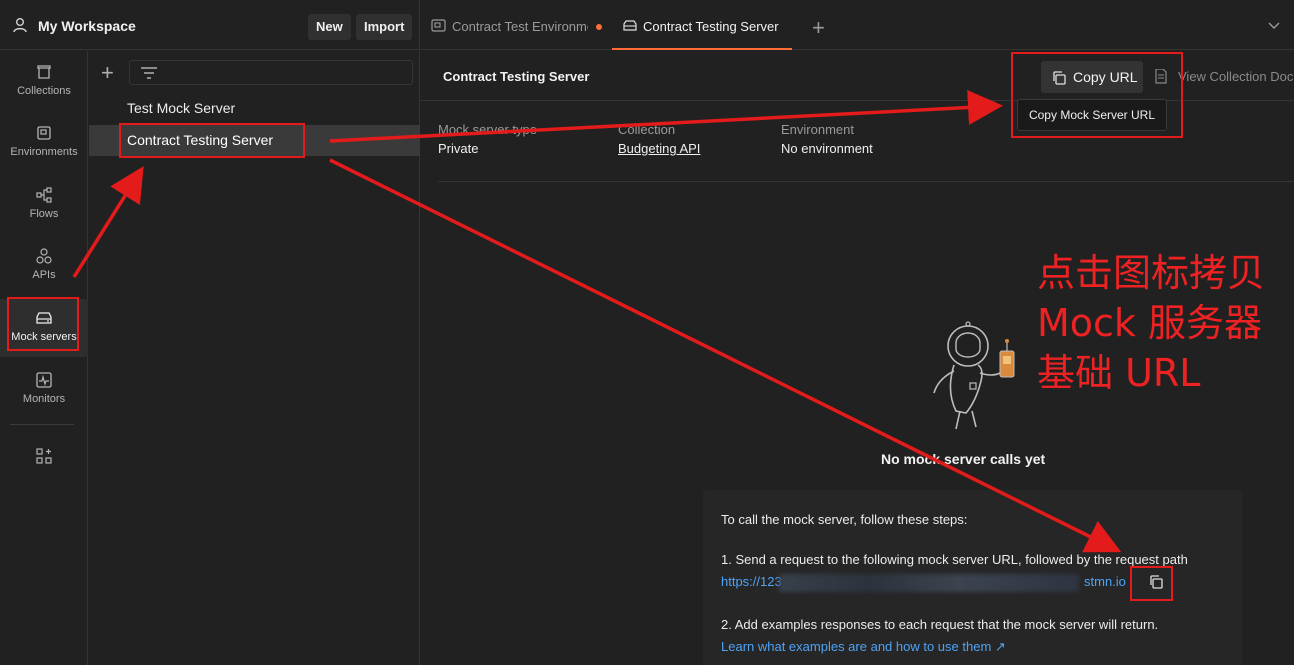 This screenshot has width=1294, height=665. Describe the element at coordinates (44, 466) in the screenshot. I see `configure-workbench-button` at that location.